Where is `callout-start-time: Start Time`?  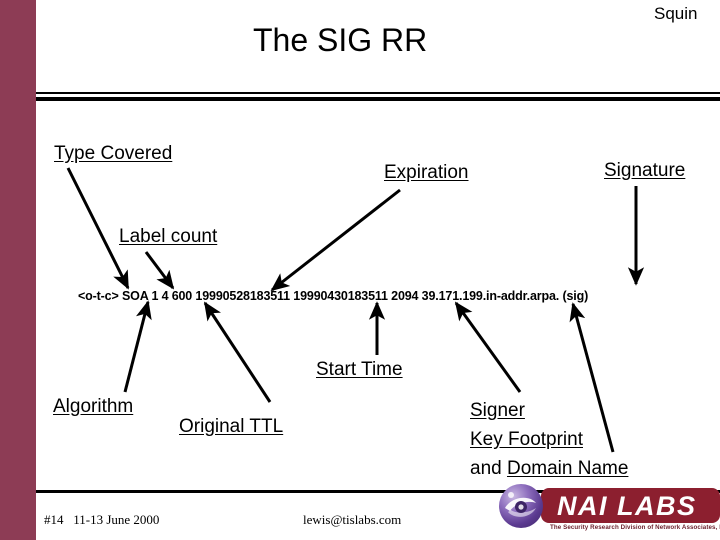
callout-start-time: Start Time is located at coordinates (359, 370).